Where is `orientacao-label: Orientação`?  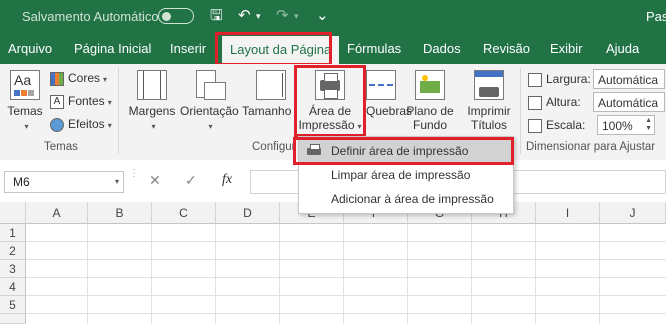 orientacao-label: Orientação is located at coordinates (209, 111).